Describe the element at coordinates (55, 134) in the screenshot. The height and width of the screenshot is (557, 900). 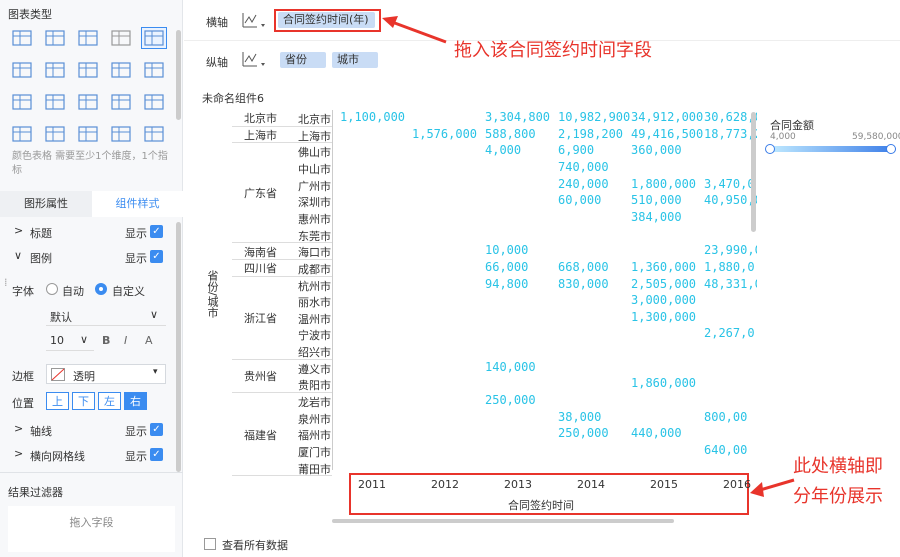
I see `stacked-icon` at that location.